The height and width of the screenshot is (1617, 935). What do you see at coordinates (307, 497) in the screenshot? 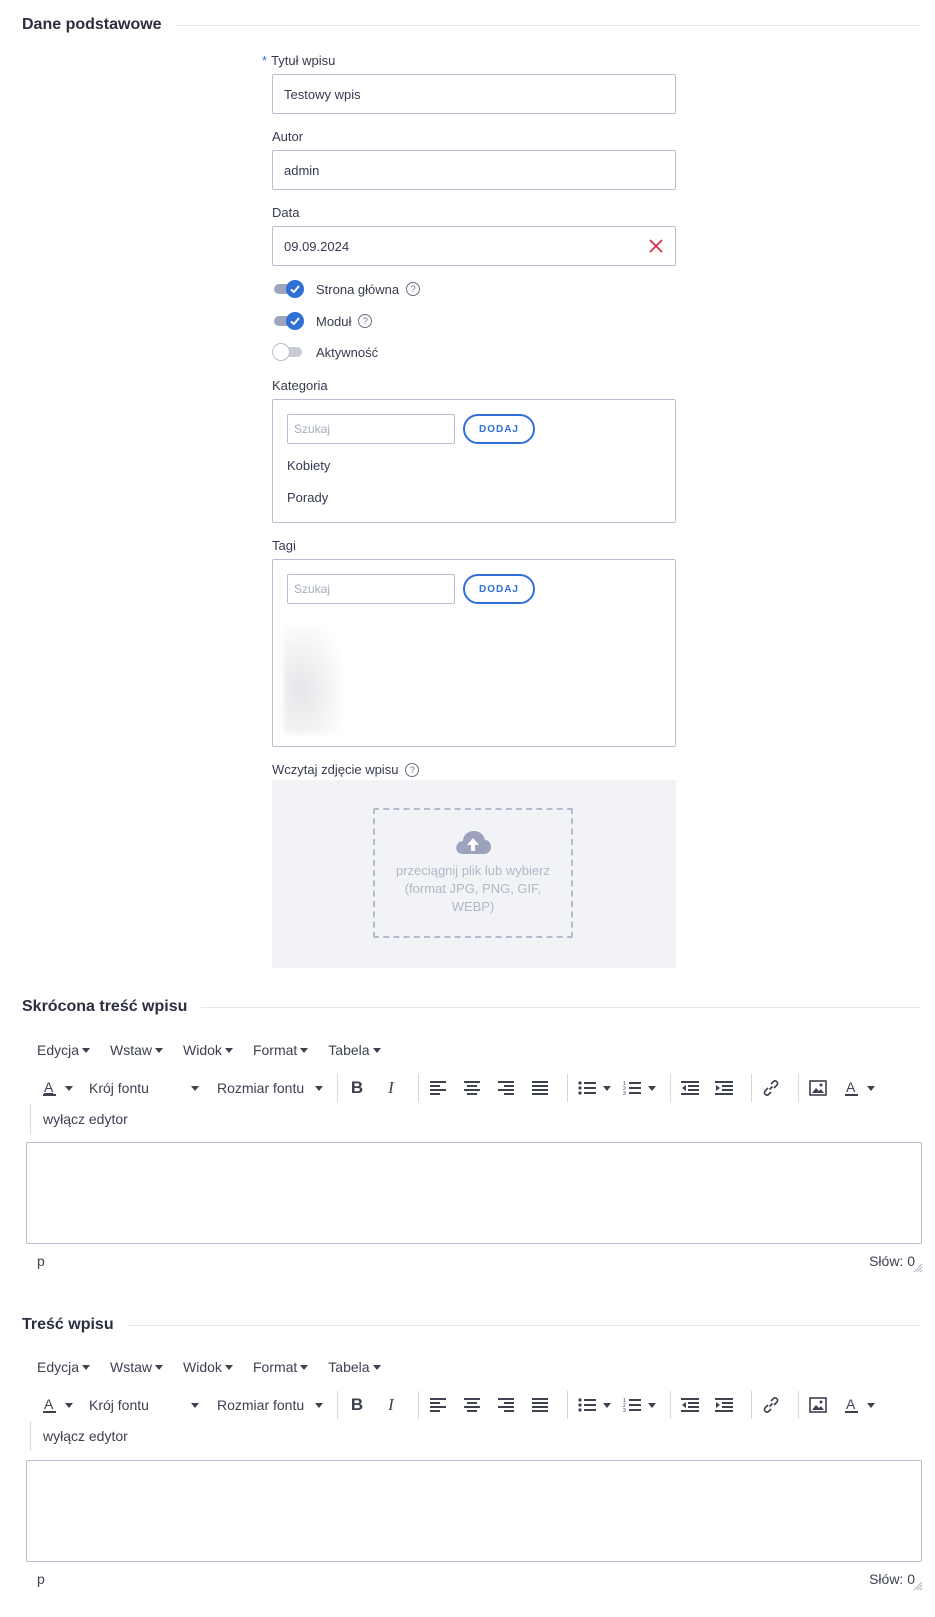
I see `category-item: Porady` at bounding box center [307, 497].